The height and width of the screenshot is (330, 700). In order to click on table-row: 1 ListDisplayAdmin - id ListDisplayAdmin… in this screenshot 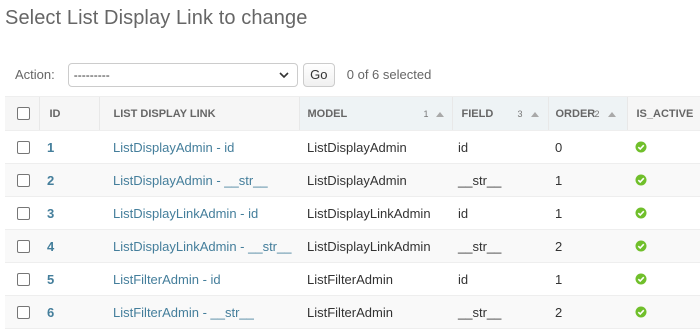, I will do `click(352, 147)`.